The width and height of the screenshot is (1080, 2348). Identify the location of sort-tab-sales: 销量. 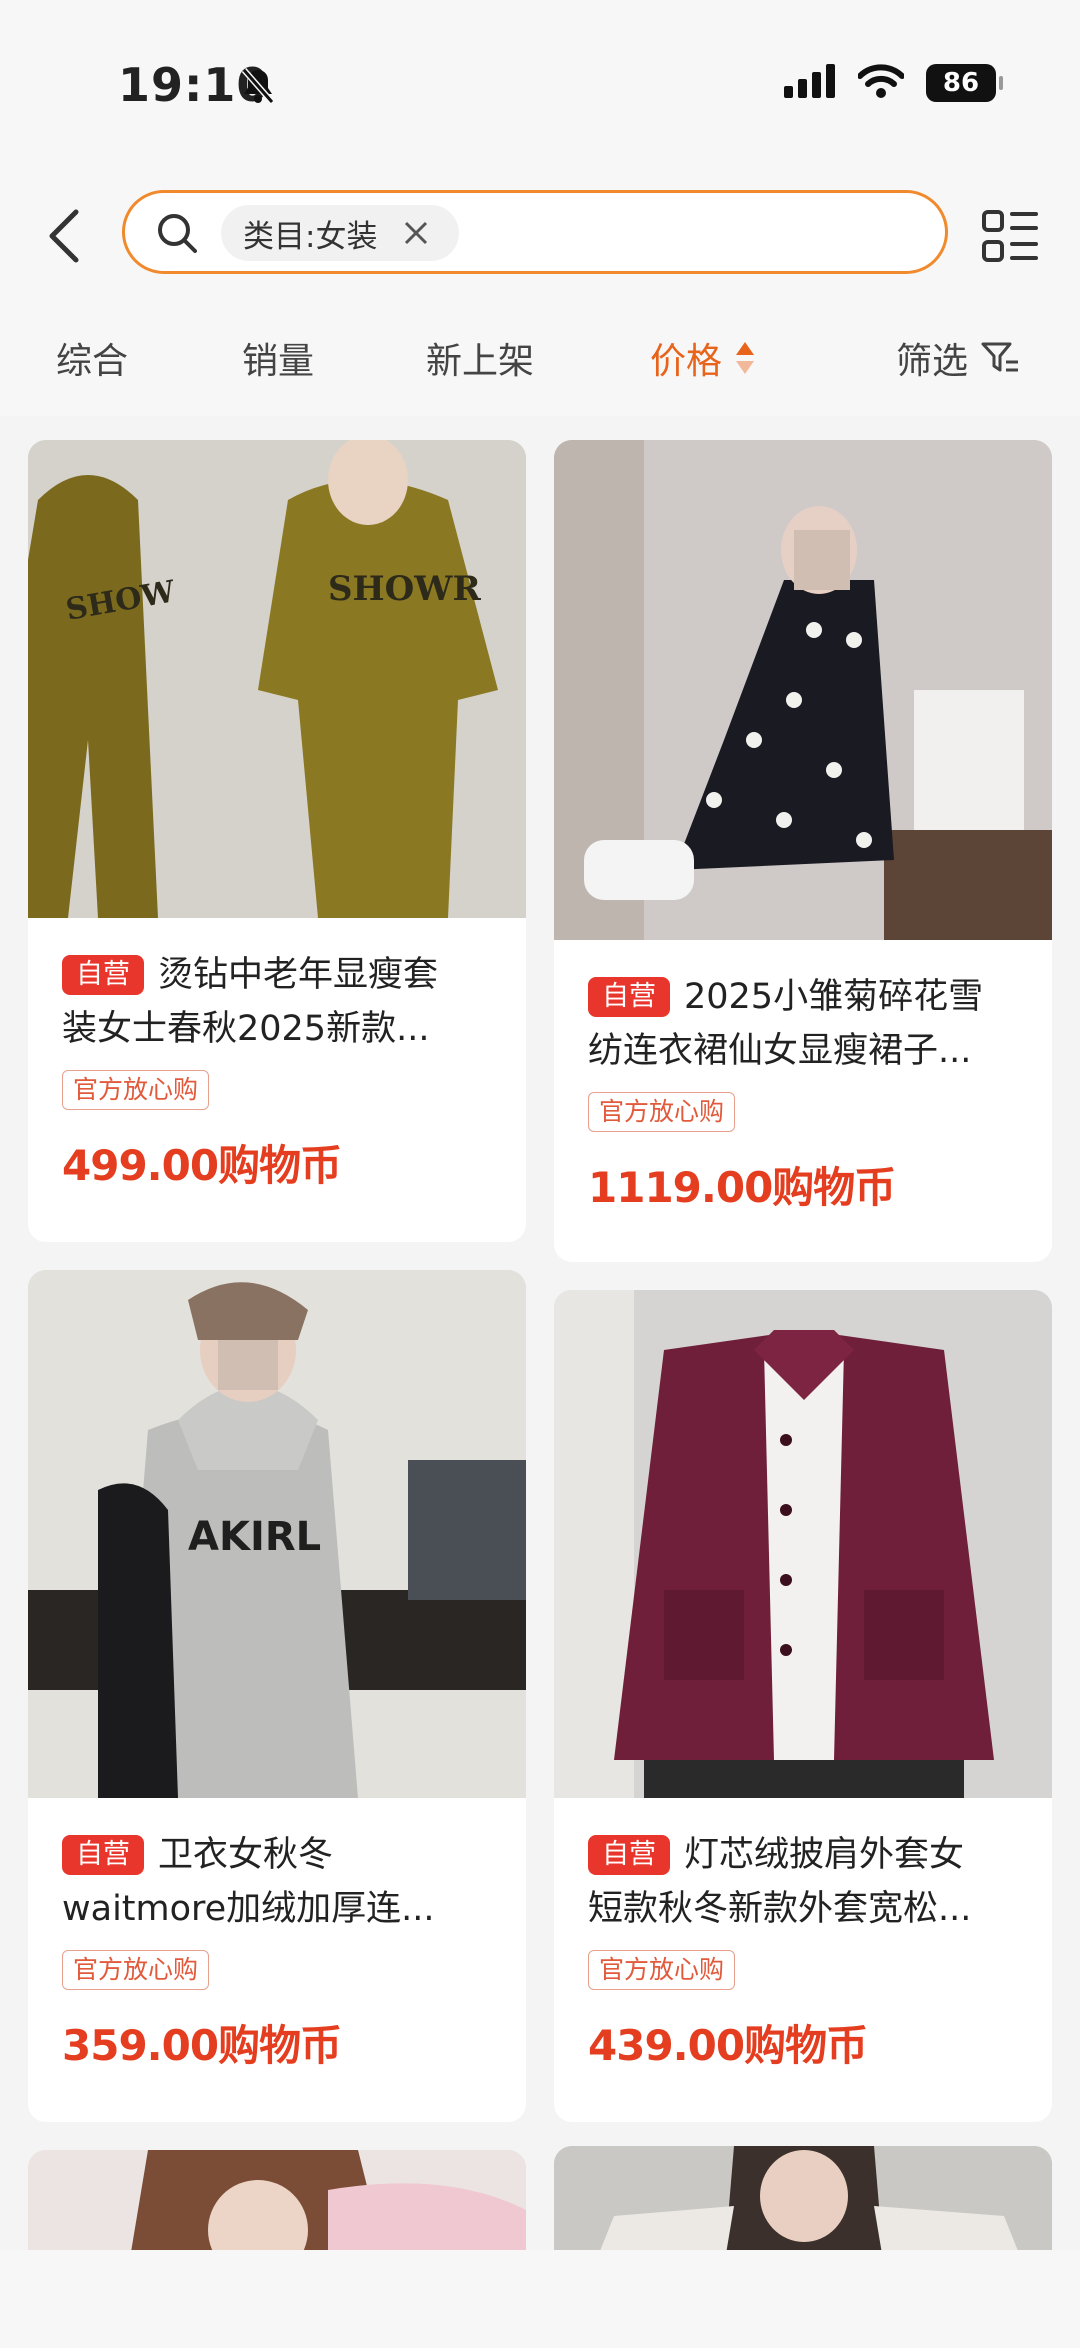
(278, 358).